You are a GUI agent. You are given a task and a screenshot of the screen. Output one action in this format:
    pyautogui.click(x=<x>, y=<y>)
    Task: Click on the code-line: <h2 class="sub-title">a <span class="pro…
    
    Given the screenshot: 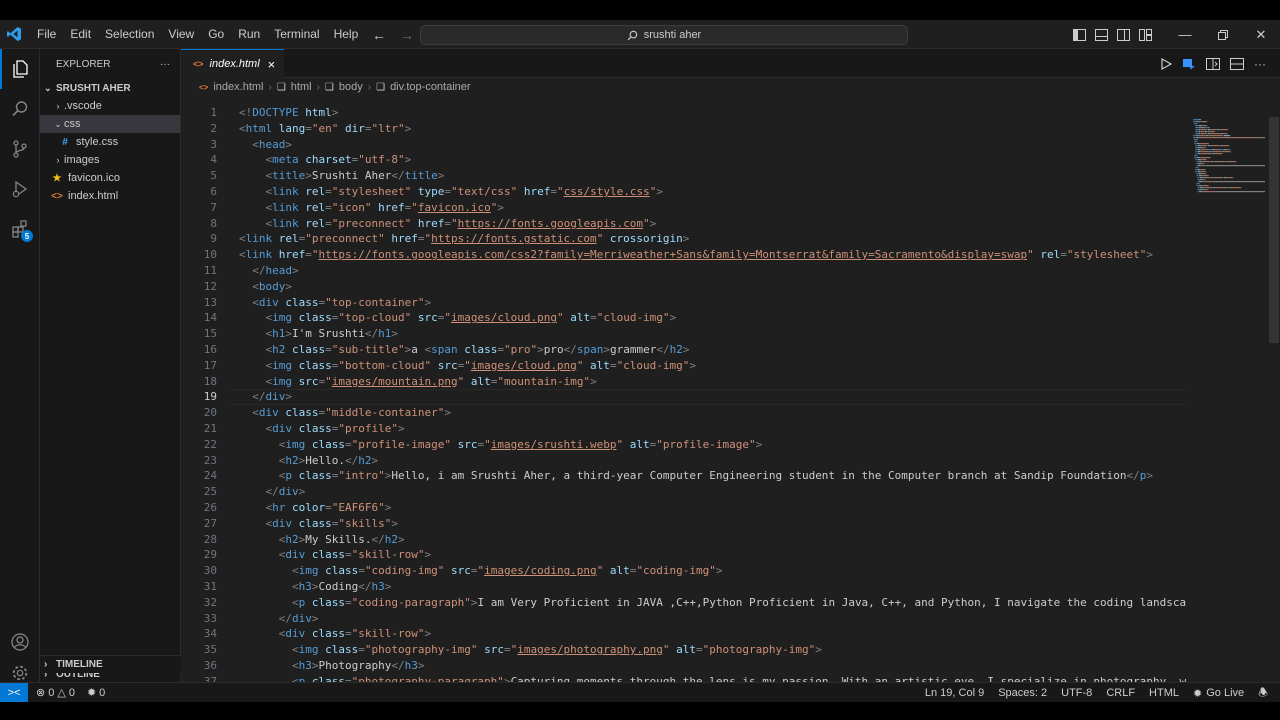 What is the action you would take?
    pyautogui.click(x=464, y=350)
    